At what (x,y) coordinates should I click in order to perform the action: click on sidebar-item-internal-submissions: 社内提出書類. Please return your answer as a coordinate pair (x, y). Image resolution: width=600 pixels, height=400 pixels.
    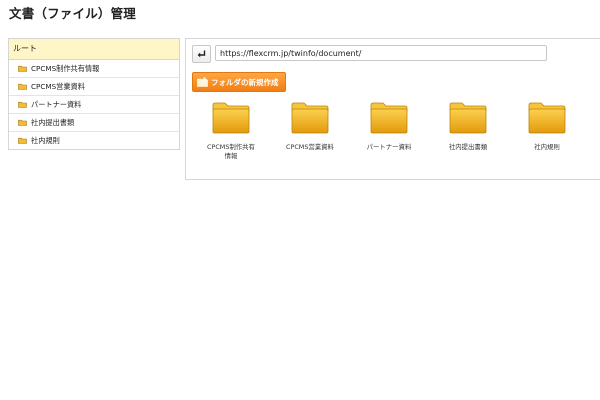
    Looking at the image, I should click on (94, 123).